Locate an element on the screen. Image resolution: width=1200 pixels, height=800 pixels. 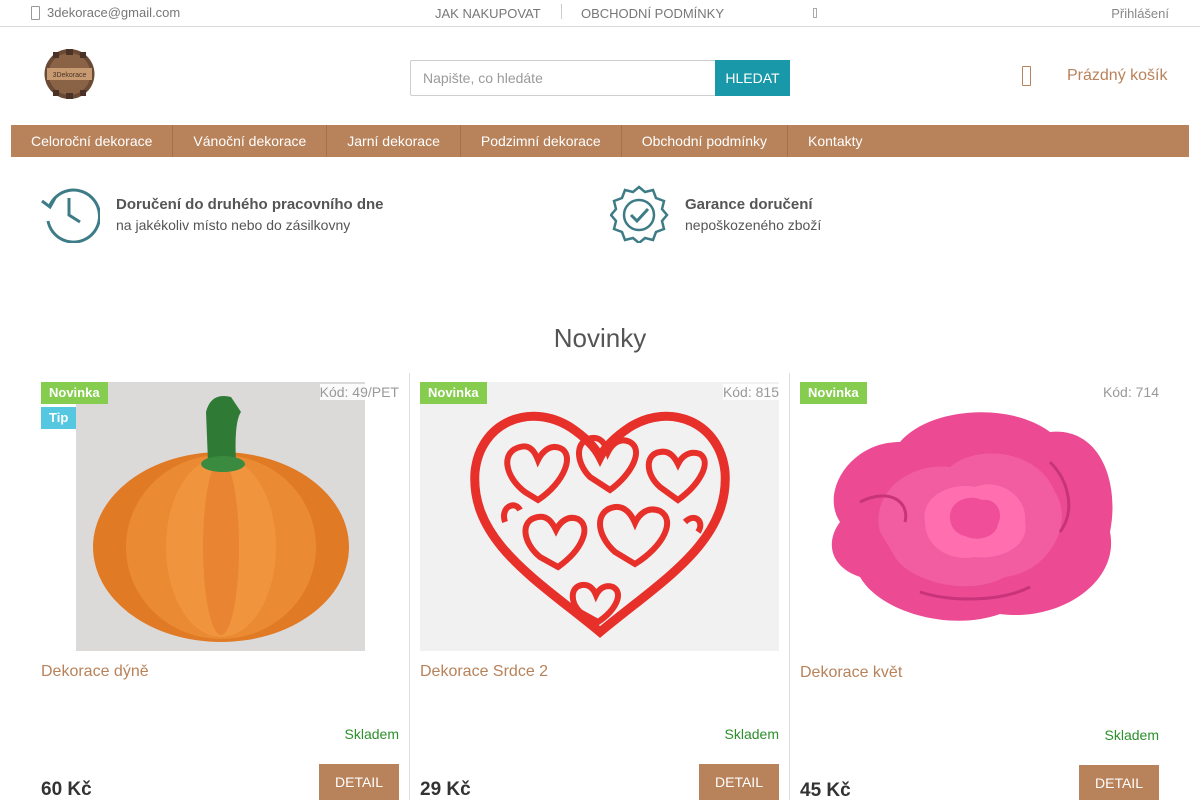
section-title: Novinky is located at coordinates (600, 338).